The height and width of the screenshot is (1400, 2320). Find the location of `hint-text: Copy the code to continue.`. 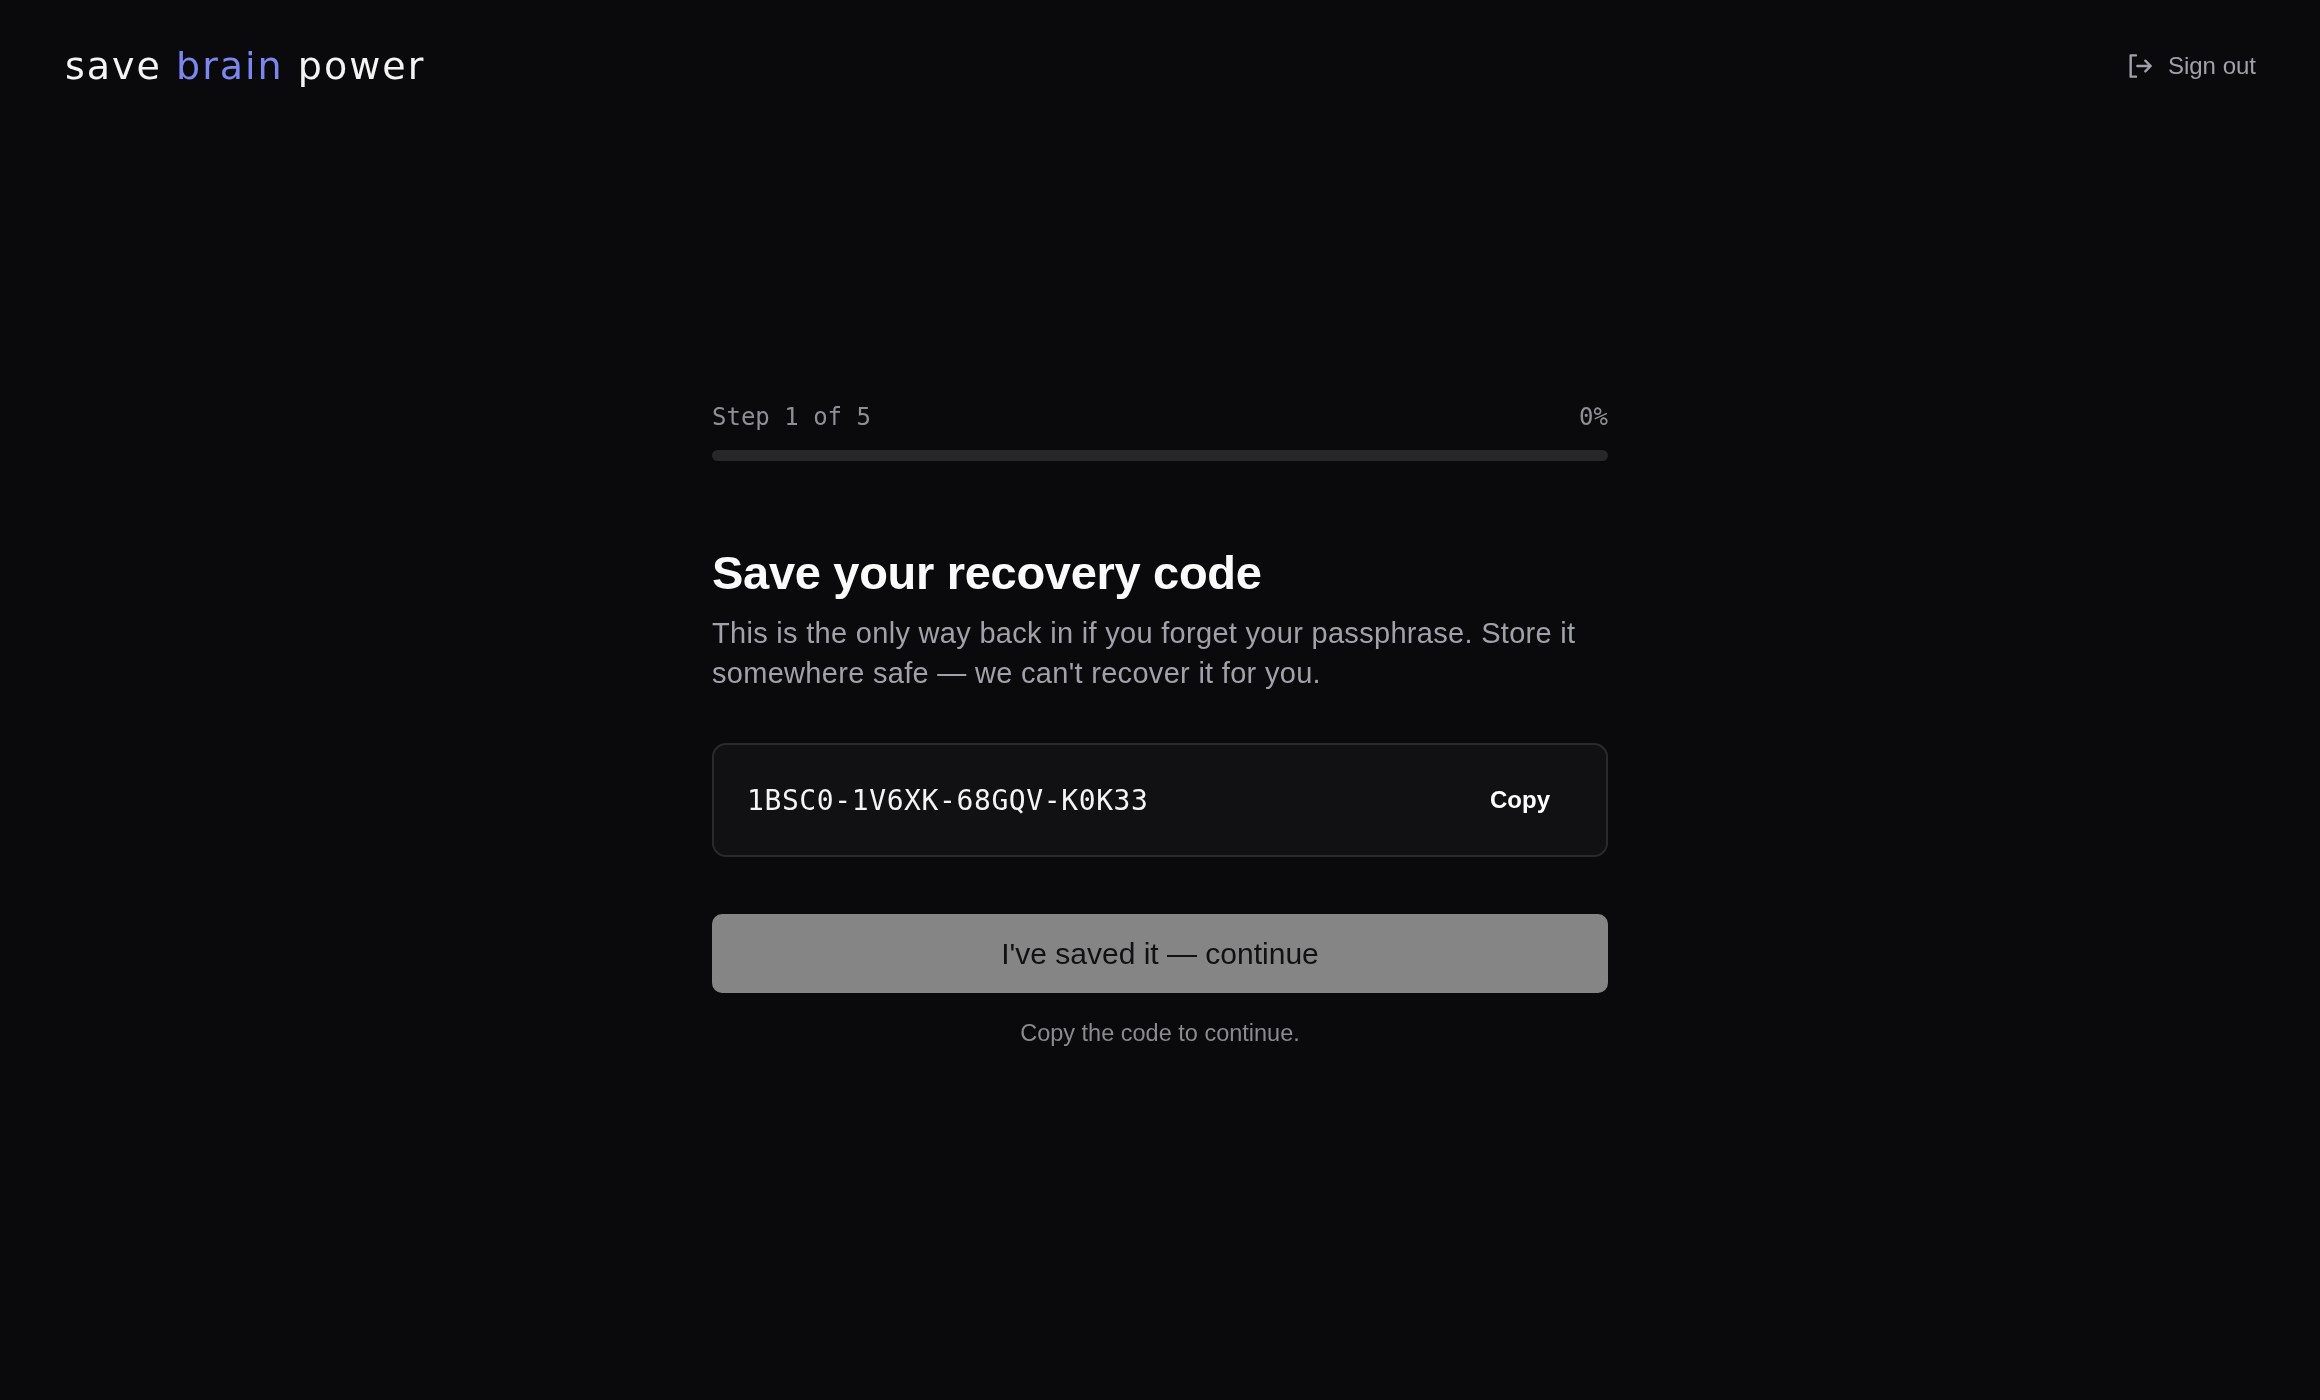

hint-text: Copy the code to continue. is located at coordinates (1160, 1033).